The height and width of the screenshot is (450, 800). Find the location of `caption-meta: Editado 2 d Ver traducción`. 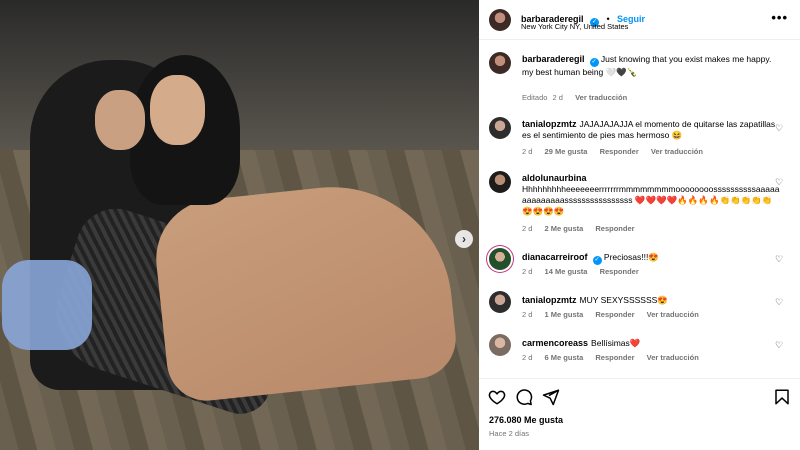

caption-meta: Editado 2 d Ver traducción is located at coordinates (579, 97).